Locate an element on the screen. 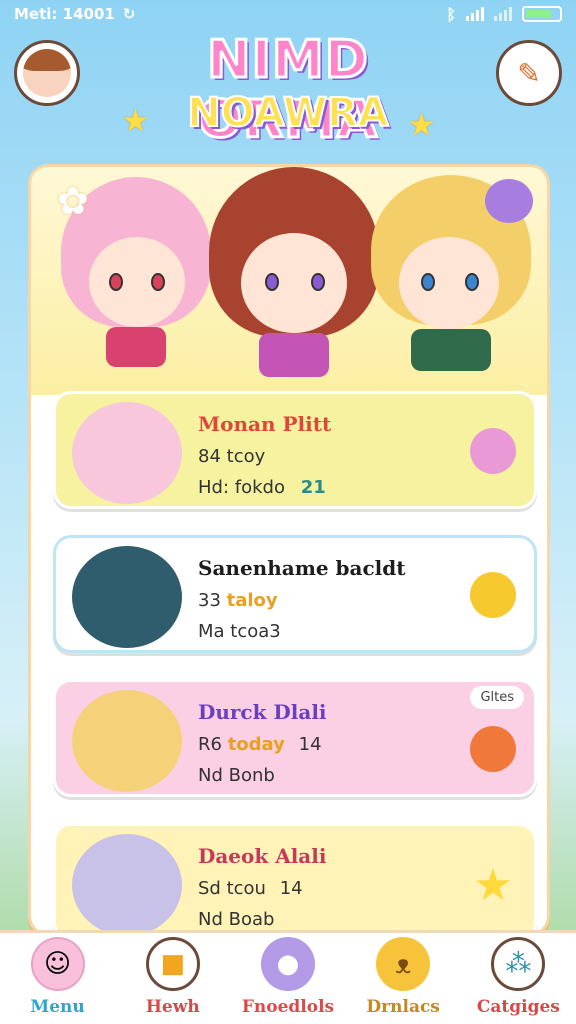 Image resolution: width=576 pixels, height=1024 pixels. chat-bubble-icon is located at coordinates (509, 201).